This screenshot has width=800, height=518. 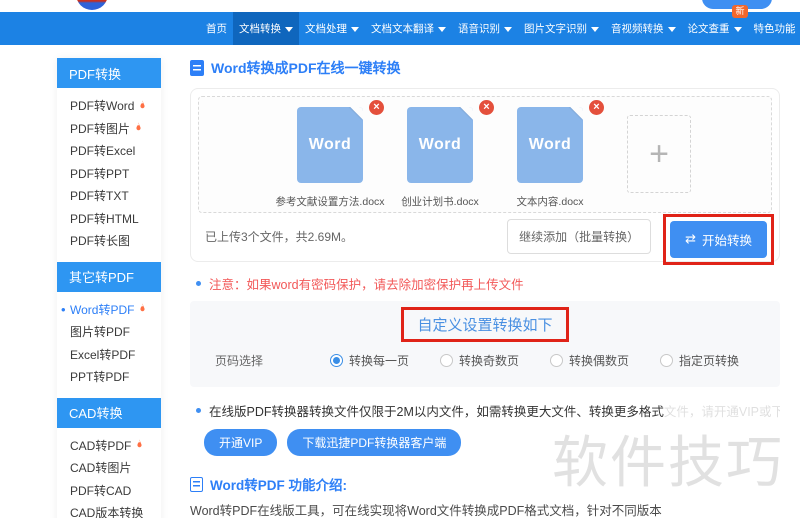 I want to click on sidebar-item-label: Excel转PDF, so click(x=103, y=354).